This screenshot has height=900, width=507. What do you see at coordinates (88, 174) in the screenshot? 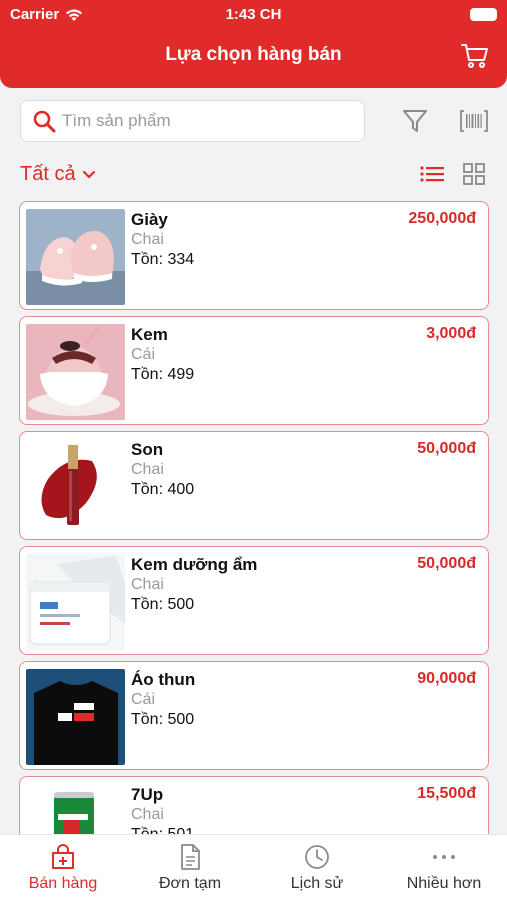
I see `chevron-down-icon` at bounding box center [88, 174].